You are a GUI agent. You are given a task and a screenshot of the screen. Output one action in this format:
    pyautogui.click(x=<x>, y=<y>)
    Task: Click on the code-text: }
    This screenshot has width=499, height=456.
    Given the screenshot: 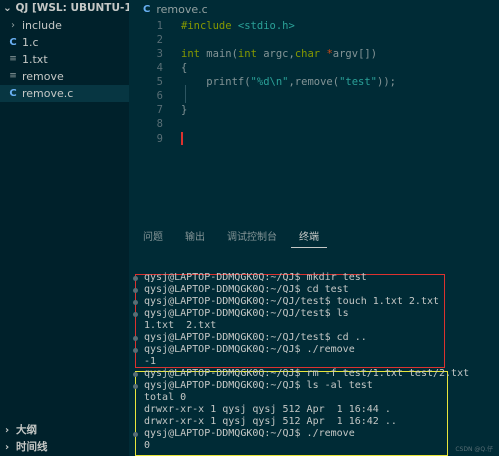 What is the action you would take?
    pyautogui.click(x=184, y=110)
    